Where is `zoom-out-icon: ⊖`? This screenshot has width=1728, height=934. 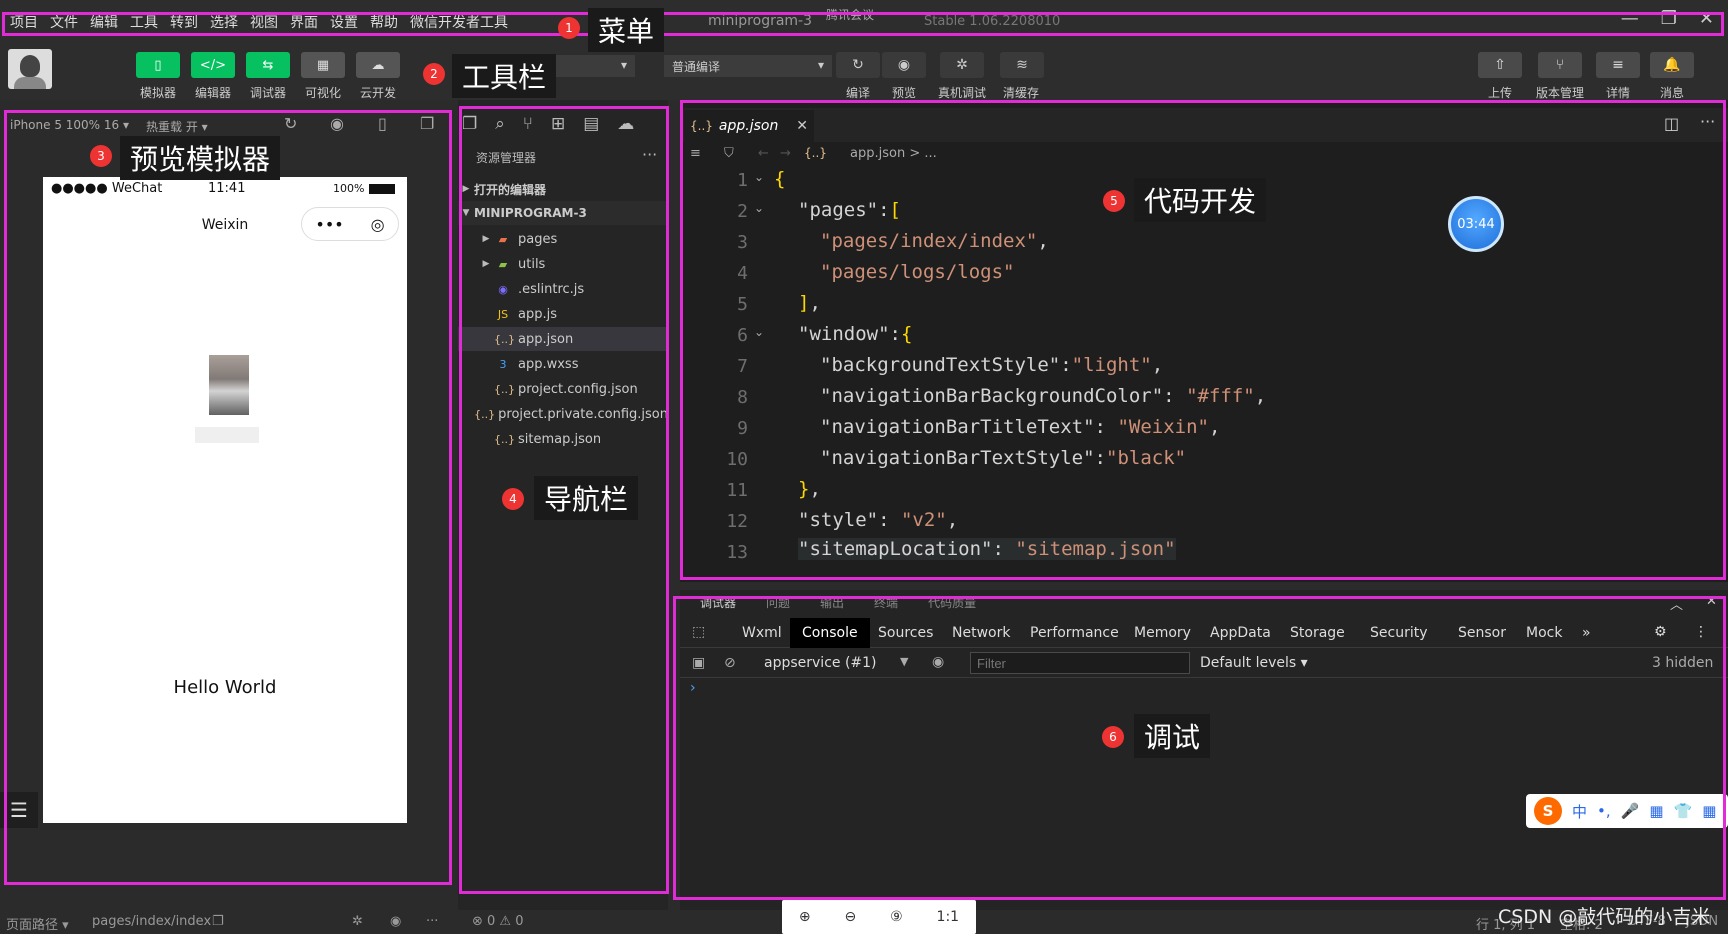 zoom-out-icon: ⊖ is located at coordinates (851, 917).